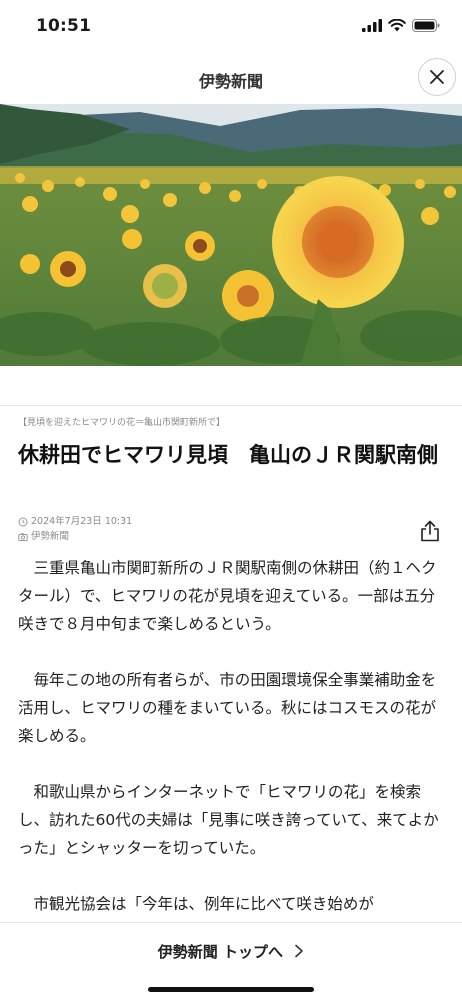  I want to click on battery-icon, so click(426, 25).